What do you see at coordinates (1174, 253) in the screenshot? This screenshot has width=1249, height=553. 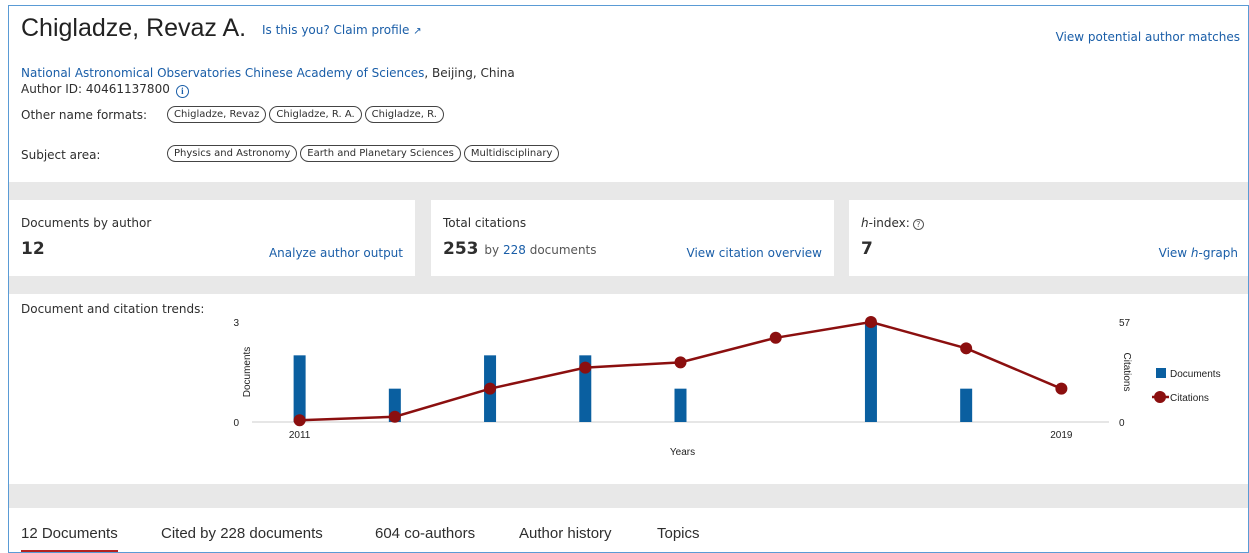 I see `h-graph-prefix: View` at bounding box center [1174, 253].